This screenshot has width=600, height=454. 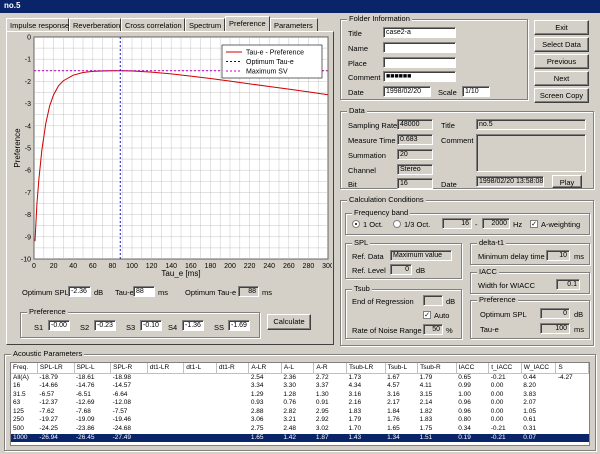 I want to click on tab-cross-correlation: Cross correlation, so click(x=153, y=25).